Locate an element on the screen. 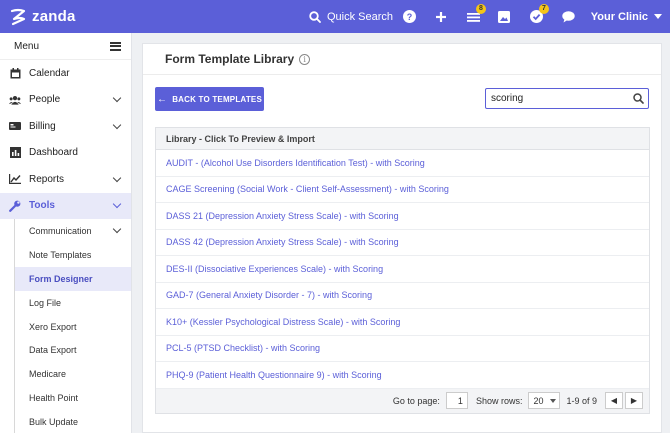 The height and width of the screenshot is (433, 670). info-icon: i is located at coordinates (305, 59).